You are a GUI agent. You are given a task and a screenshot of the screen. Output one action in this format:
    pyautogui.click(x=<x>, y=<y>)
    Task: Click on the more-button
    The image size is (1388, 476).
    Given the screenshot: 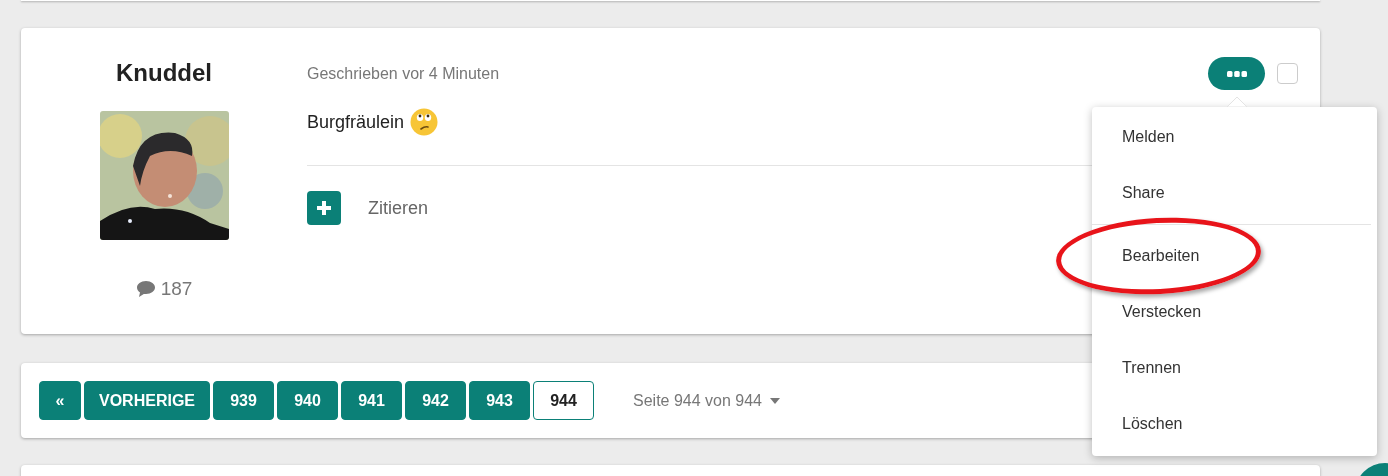 What is the action you would take?
    pyautogui.click(x=1236, y=73)
    